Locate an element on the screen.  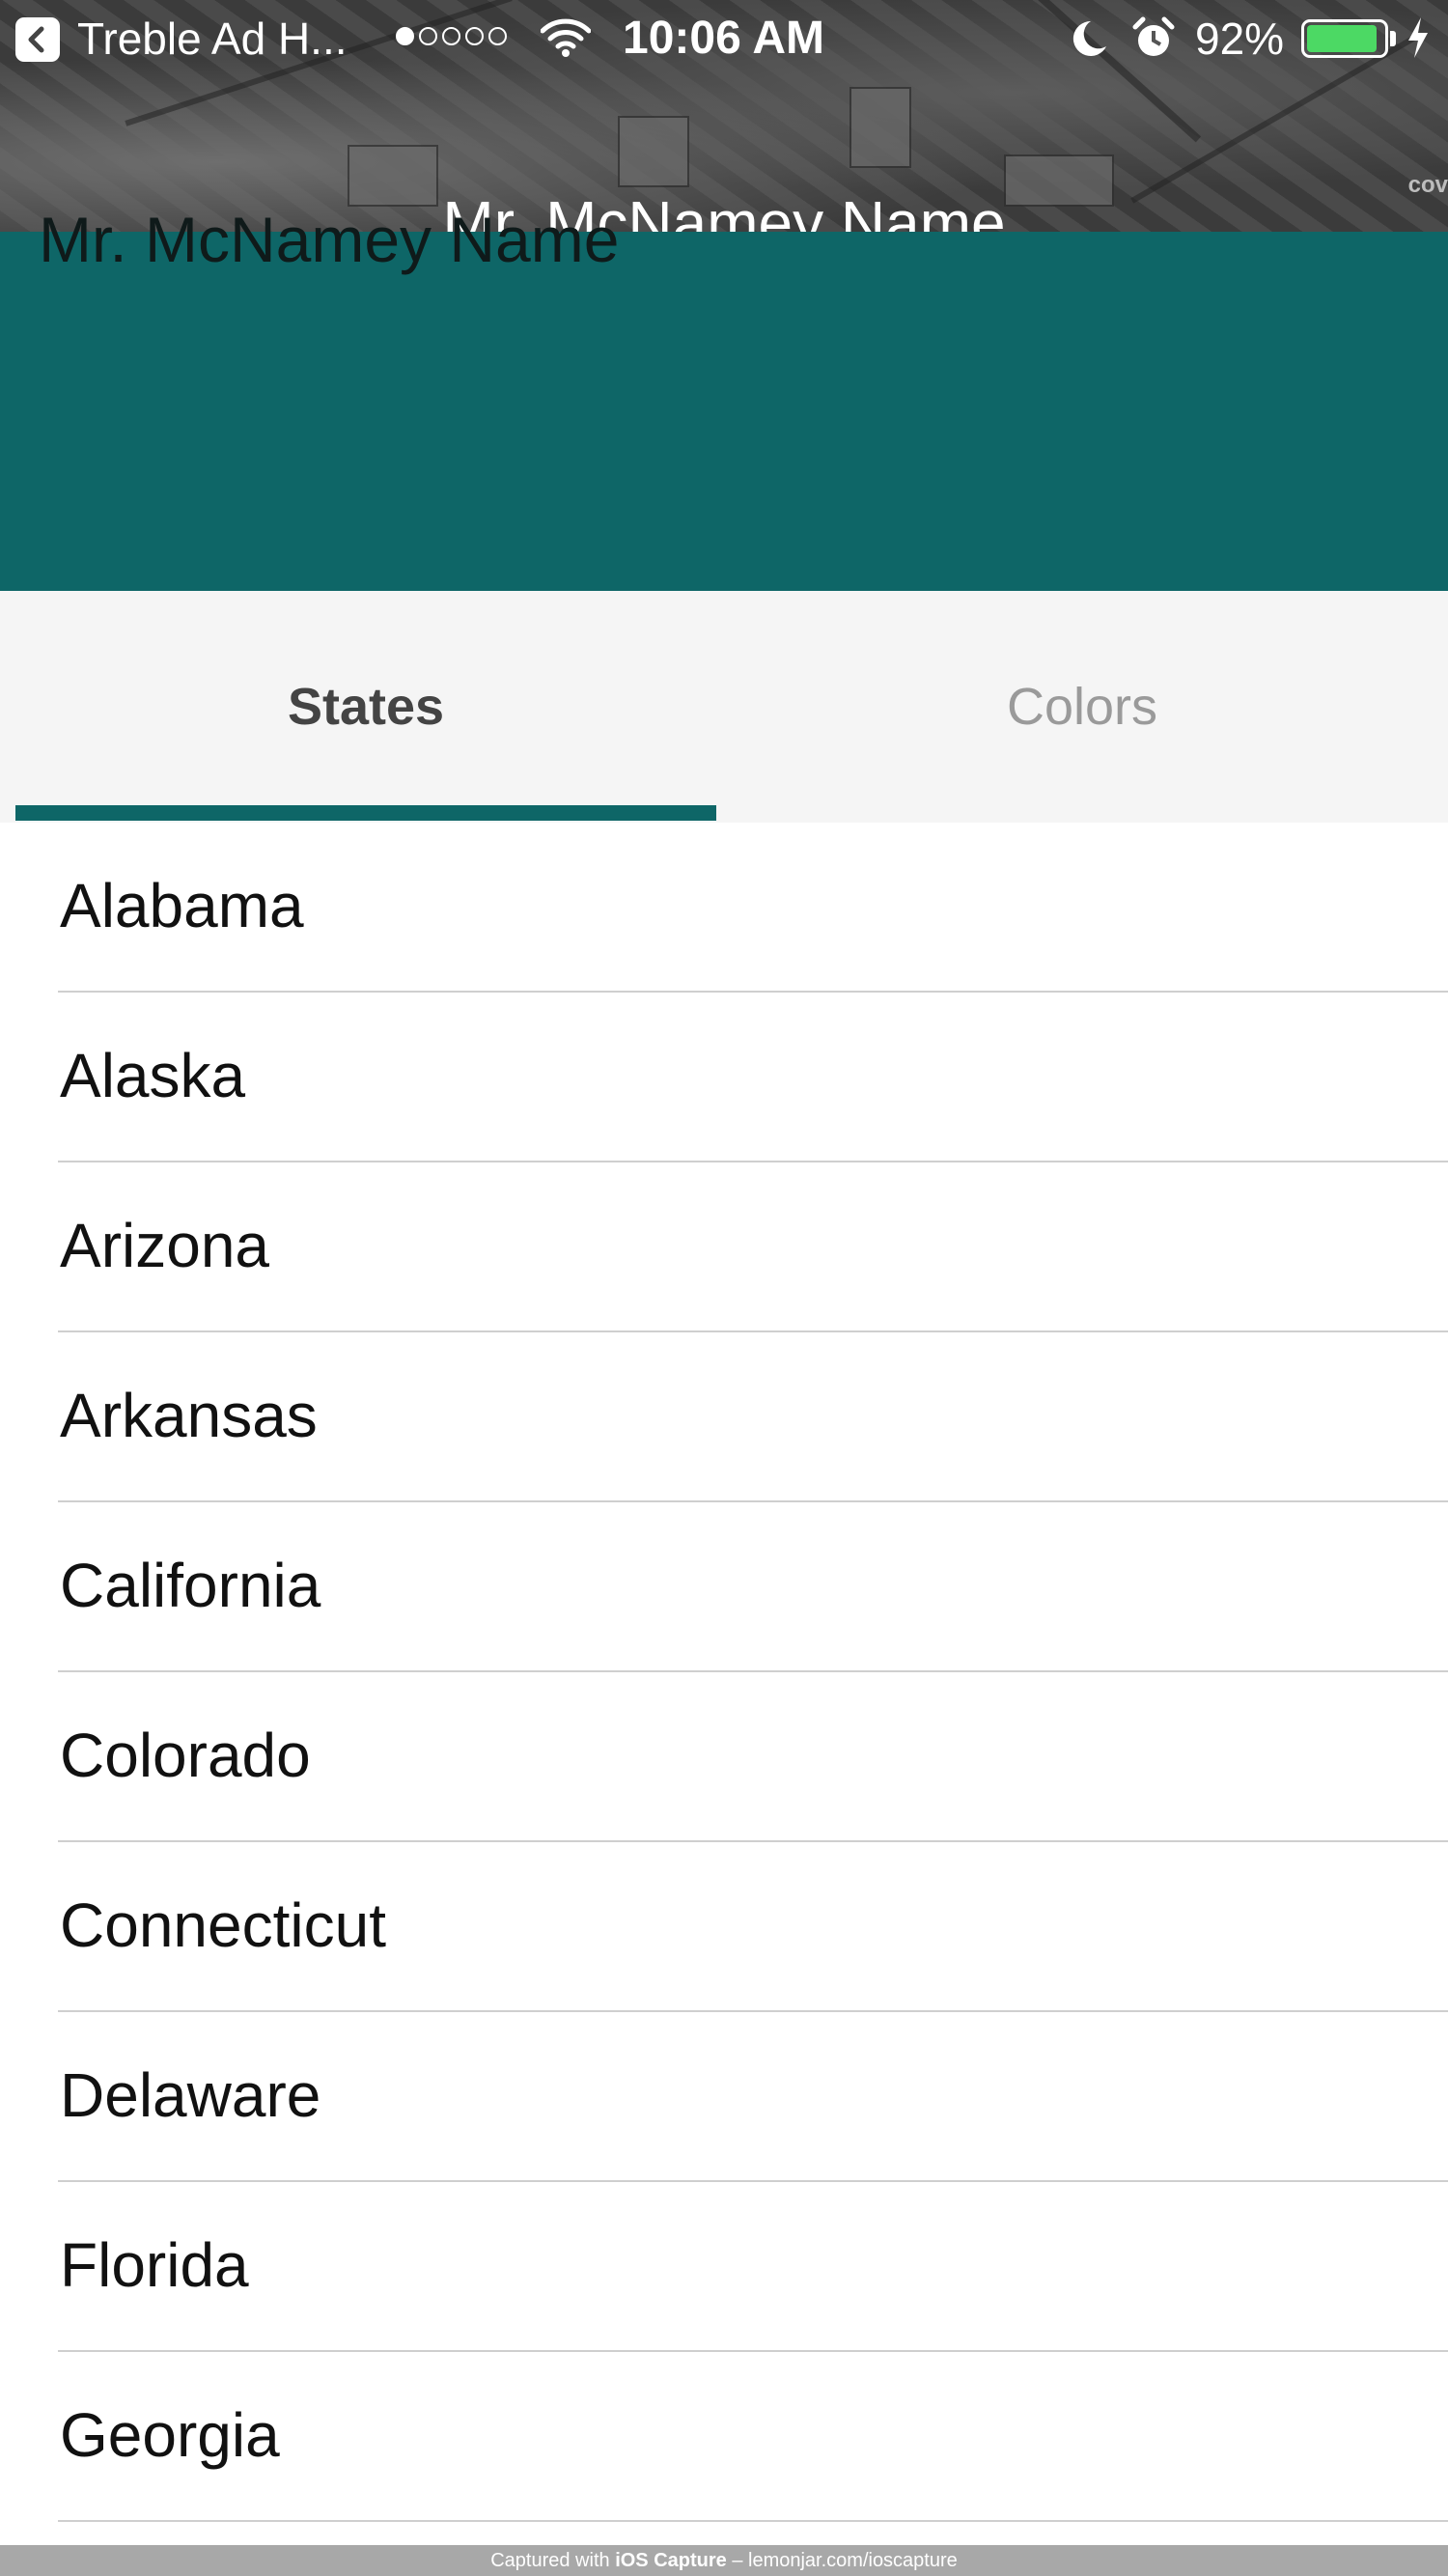
list-item-georgia: Georgia is located at coordinates (724, 2437).